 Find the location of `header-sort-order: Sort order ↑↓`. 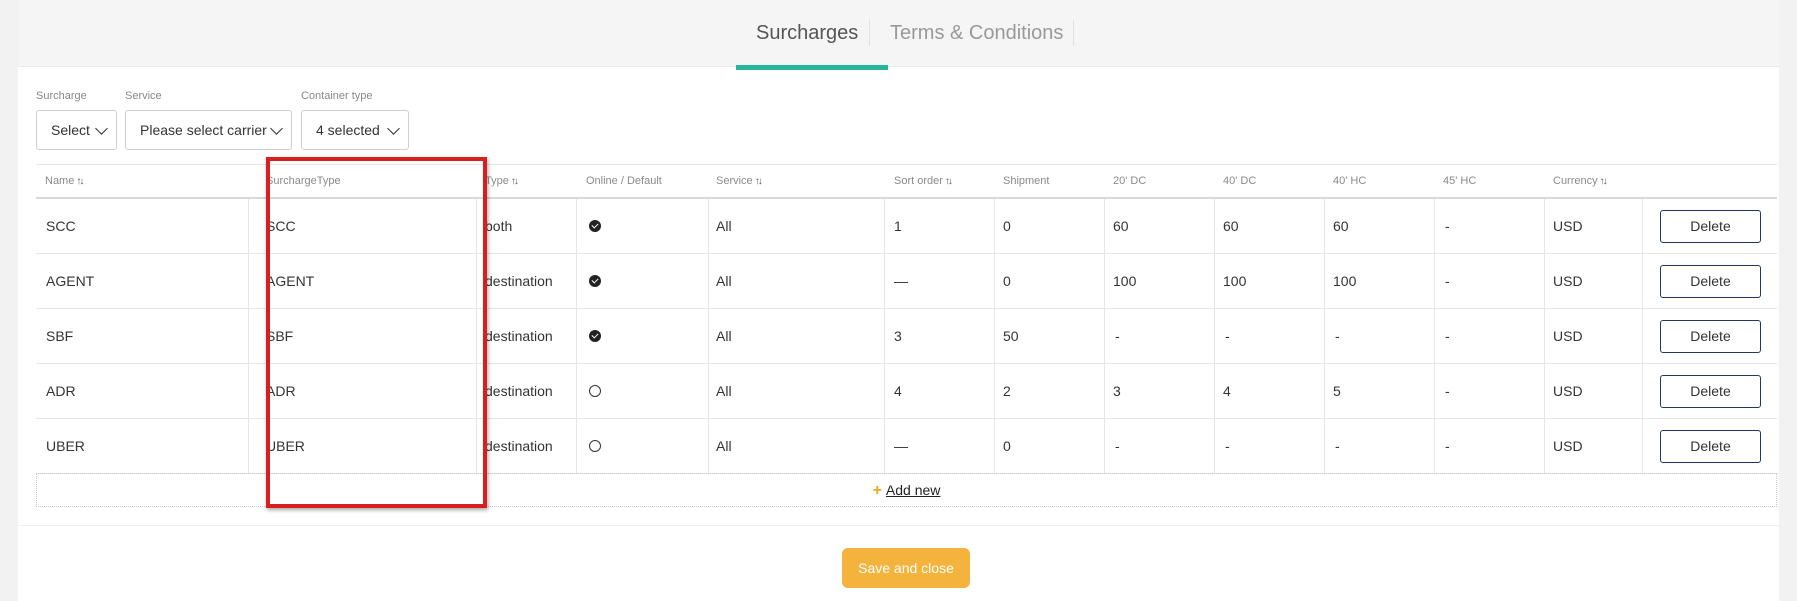

header-sort-order: Sort order ↑↓ is located at coordinates (923, 181).